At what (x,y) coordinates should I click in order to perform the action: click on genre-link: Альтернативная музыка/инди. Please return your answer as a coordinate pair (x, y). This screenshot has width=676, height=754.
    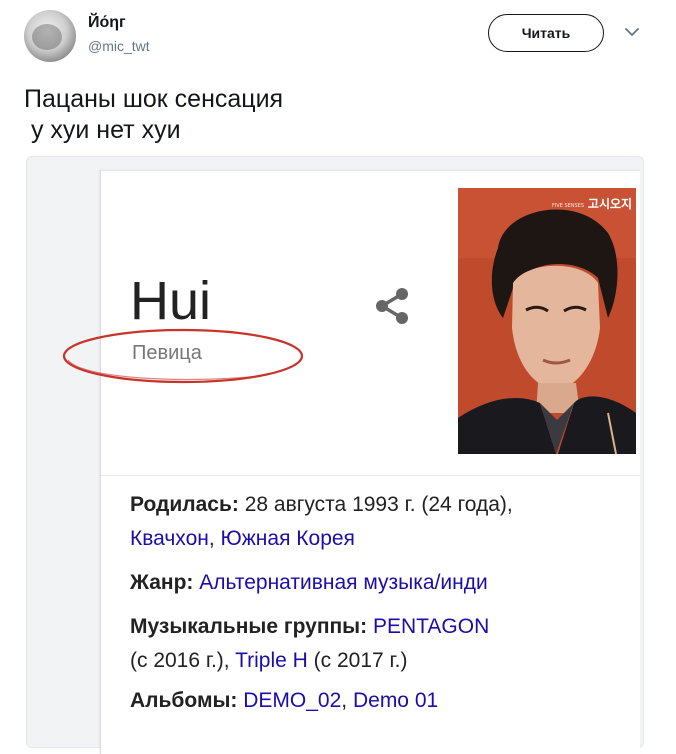
    Looking at the image, I should click on (343, 582).